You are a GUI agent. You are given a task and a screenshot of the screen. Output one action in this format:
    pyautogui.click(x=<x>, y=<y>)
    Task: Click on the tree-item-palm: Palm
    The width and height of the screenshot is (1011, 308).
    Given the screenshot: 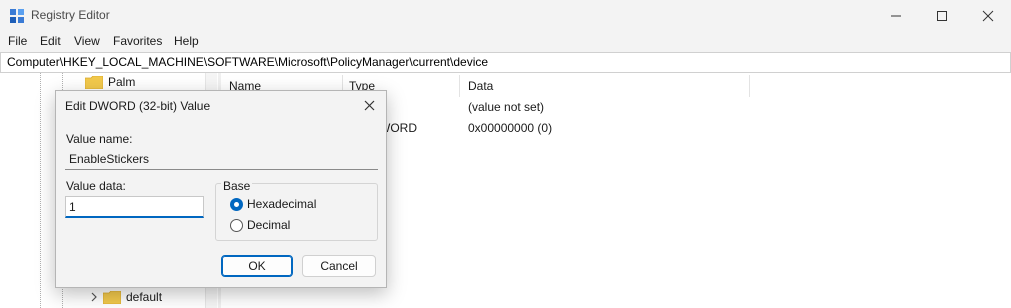 What is the action you would take?
    pyautogui.click(x=110, y=82)
    